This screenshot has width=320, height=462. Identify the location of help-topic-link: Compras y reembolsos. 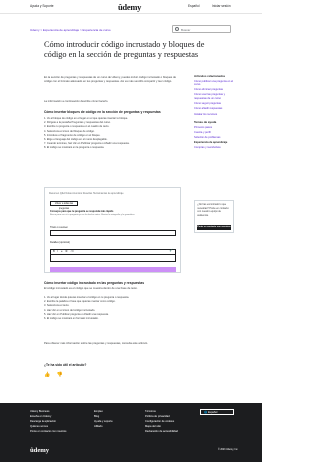
(214, 148).